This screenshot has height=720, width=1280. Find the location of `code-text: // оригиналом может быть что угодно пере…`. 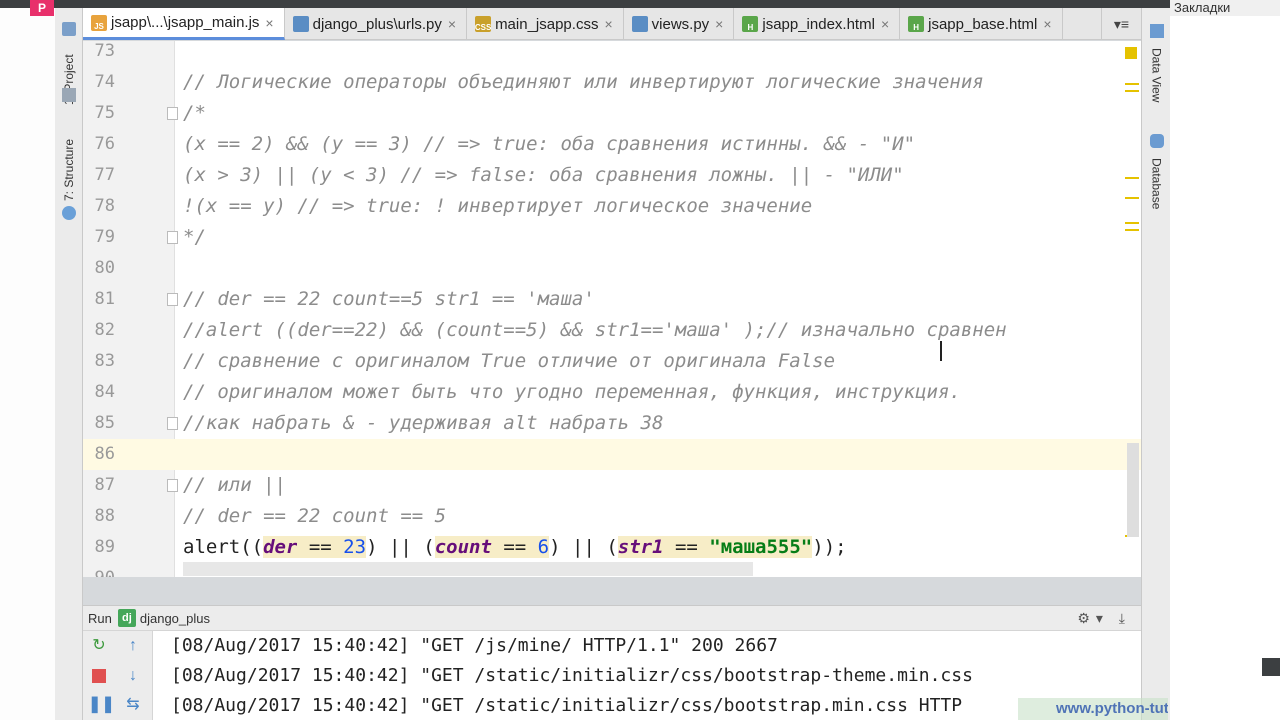

code-text: // оригиналом может быть что угодно пере… is located at coordinates (572, 392).